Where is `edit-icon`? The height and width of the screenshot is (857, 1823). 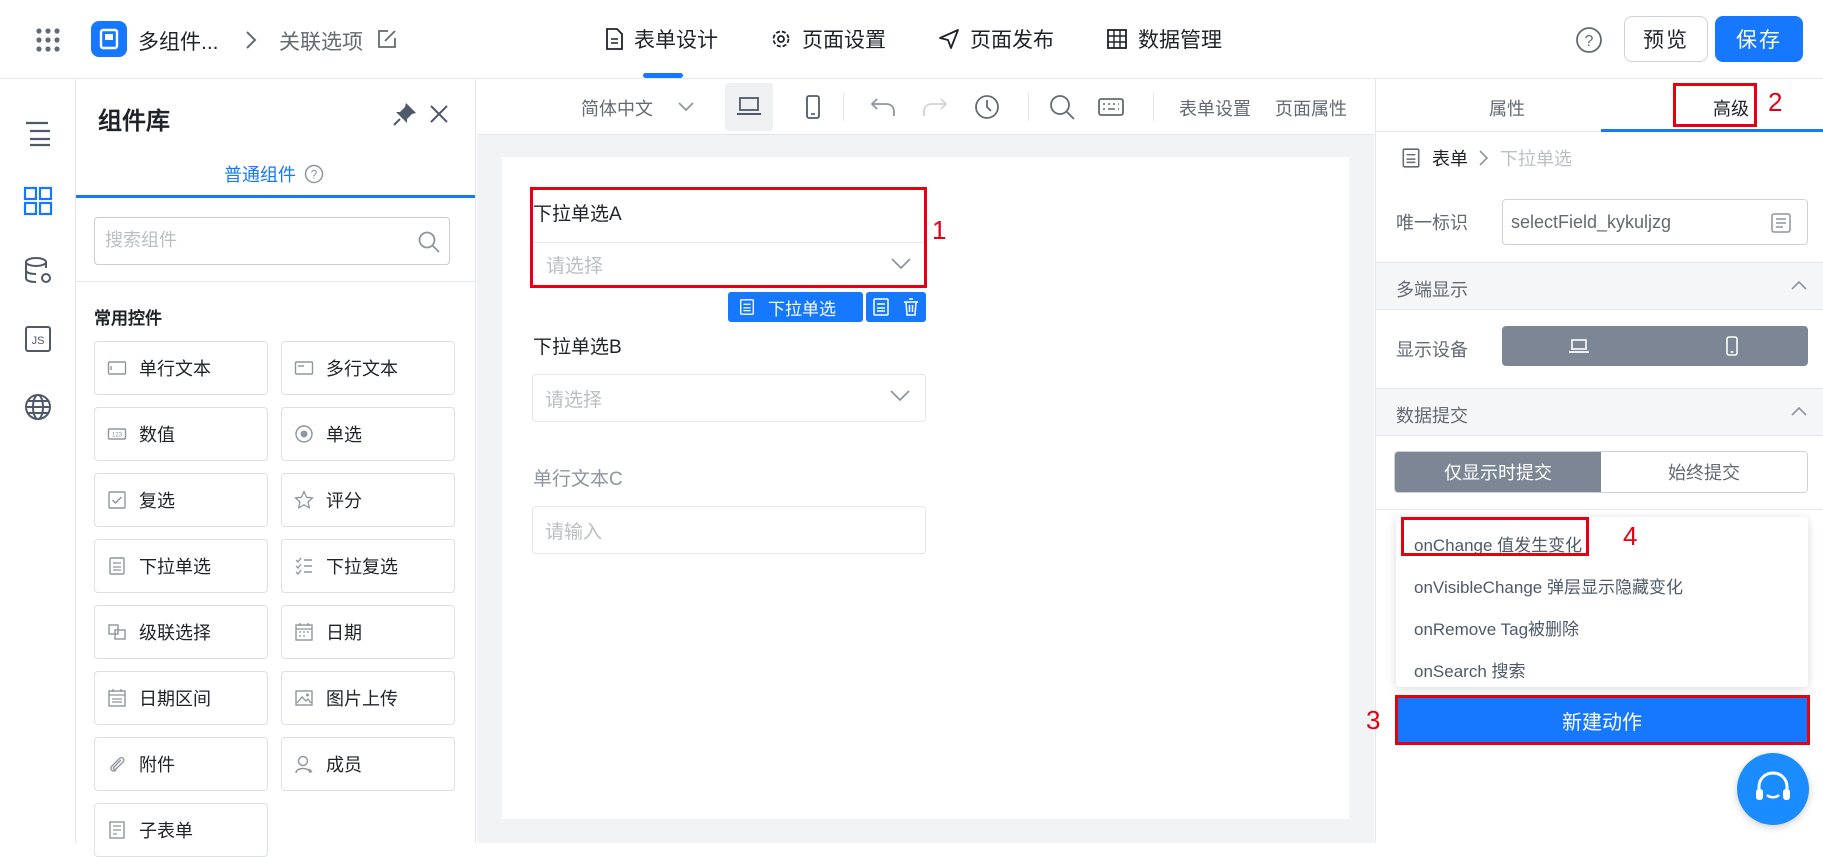 edit-icon is located at coordinates (387, 39).